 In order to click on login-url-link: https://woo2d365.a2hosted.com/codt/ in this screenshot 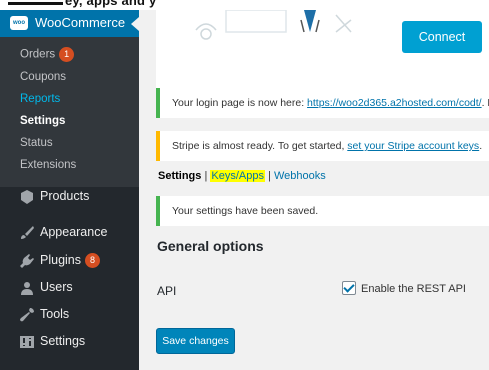, I will do `click(394, 103)`.